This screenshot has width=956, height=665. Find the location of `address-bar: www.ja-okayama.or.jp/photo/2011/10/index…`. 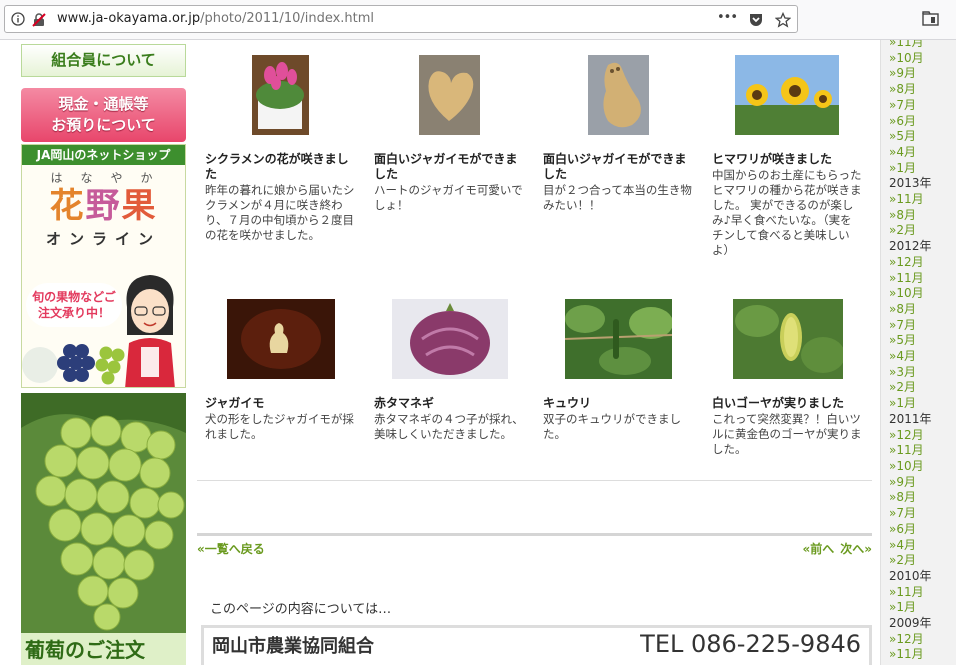

address-bar: www.ja-okayama.or.jp/photo/2011/10/index… is located at coordinates (401, 19).